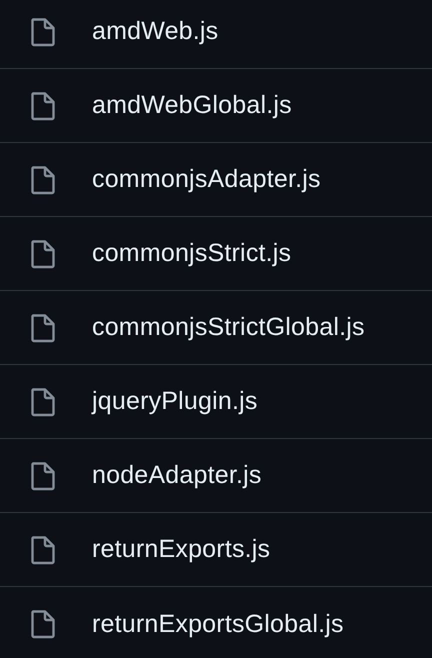 This screenshot has width=432, height=658. I want to click on file-link: commonjsStrictGlobal.js, so click(228, 327).